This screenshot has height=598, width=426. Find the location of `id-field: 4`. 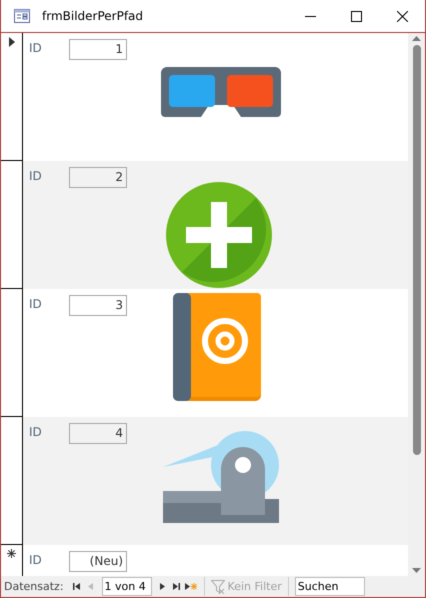

id-field: 4 is located at coordinates (98, 433).